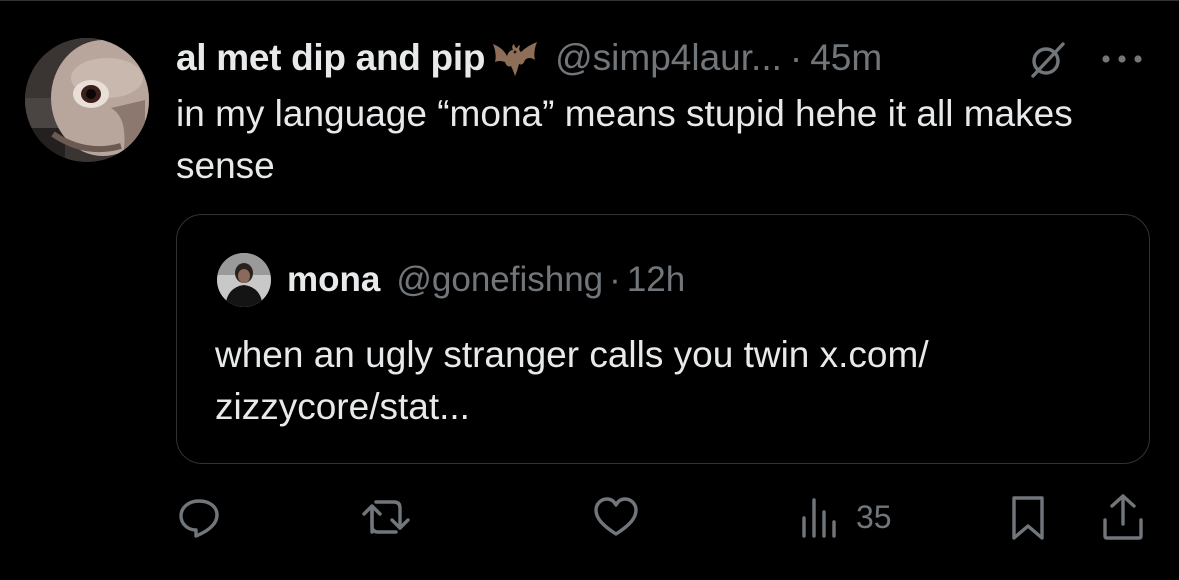 This screenshot has width=1179, height=580. I want to click on quote-header: mona @gonefishng · 12h, so click(486, 280).